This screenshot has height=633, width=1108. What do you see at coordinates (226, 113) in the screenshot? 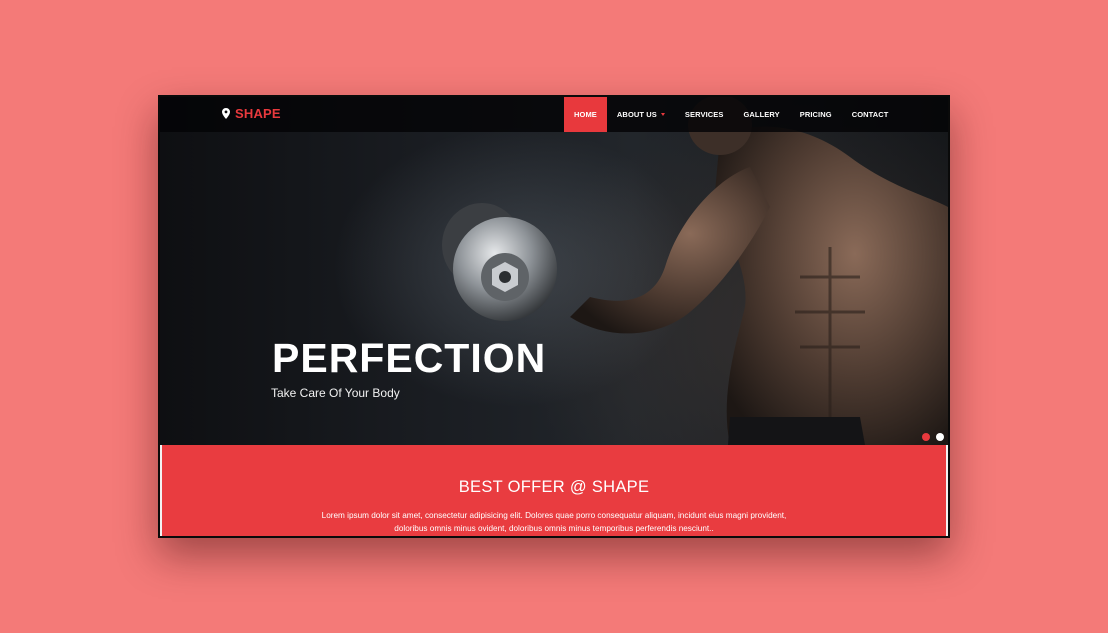
I see `map-pin-icon` at bounding box center [226, 113].